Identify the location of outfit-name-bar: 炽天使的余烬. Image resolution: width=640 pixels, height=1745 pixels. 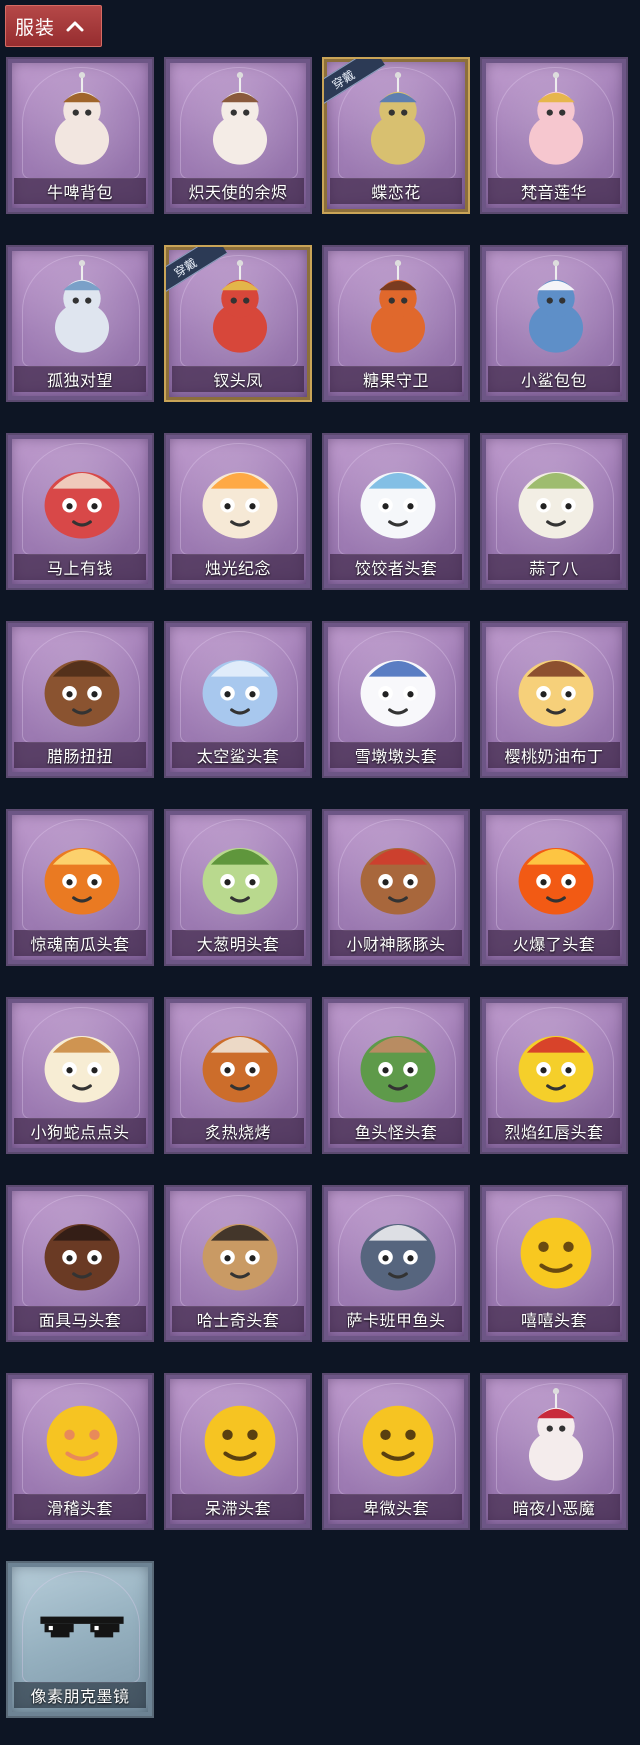
(238, 191).